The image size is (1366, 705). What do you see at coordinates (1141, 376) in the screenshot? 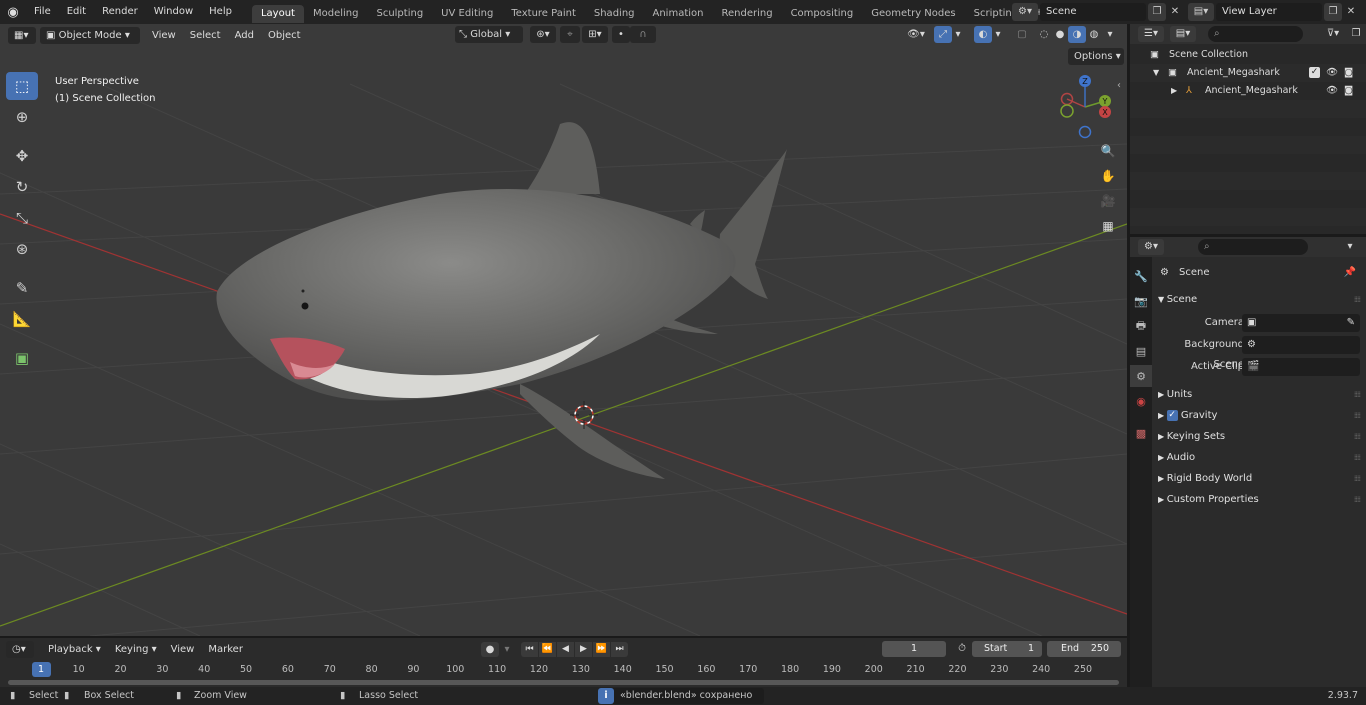
I see `scene-tab-icon: ⚙` at bounding box center [1141, 376].